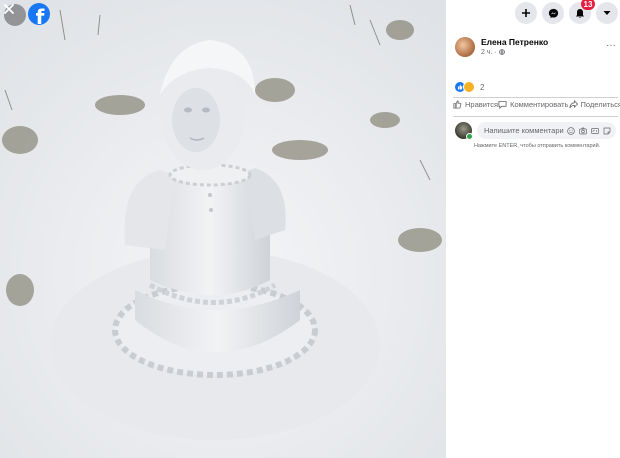 The height and width of the screenshot is (458, 620). I want to click on notifications-button: 13, so click(582, 12).